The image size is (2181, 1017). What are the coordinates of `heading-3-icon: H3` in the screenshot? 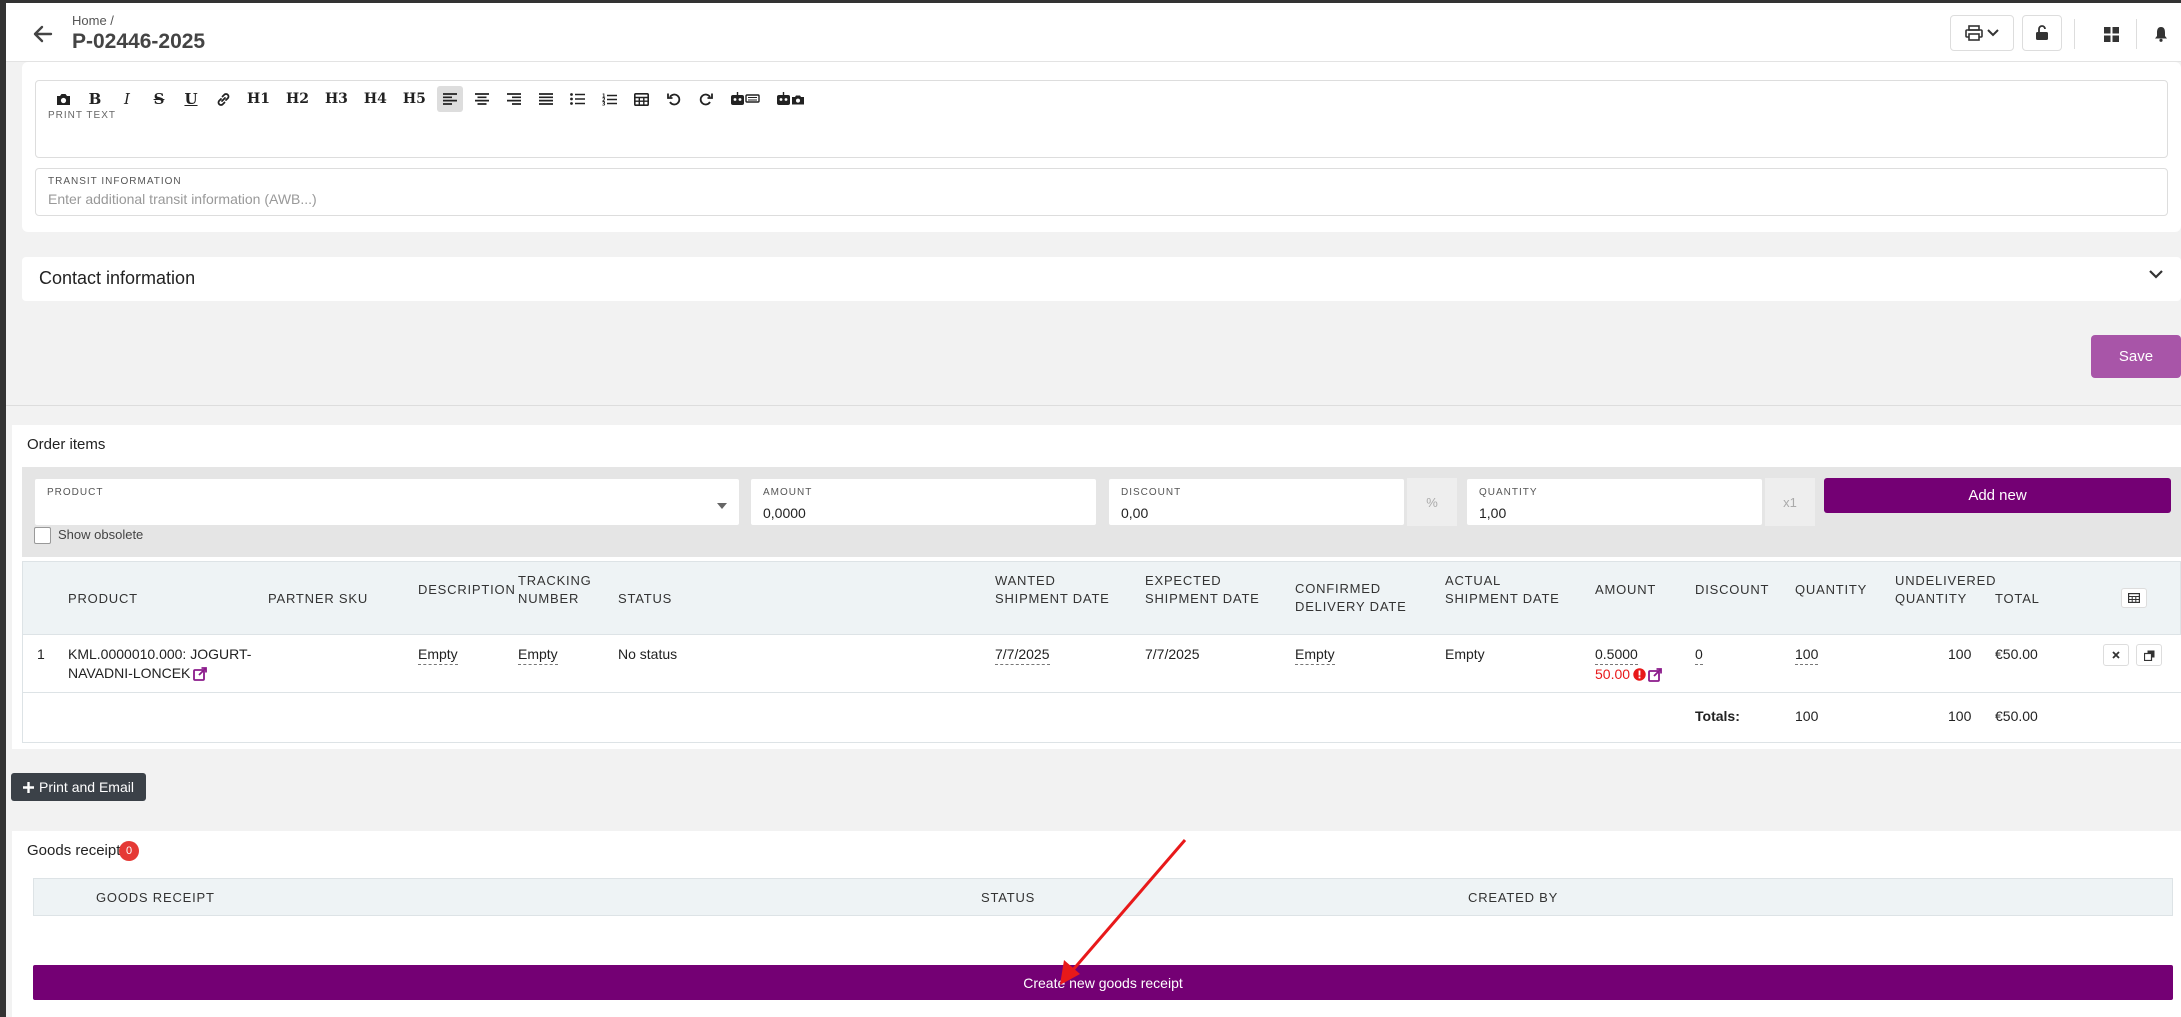 It's located at (336, 99).